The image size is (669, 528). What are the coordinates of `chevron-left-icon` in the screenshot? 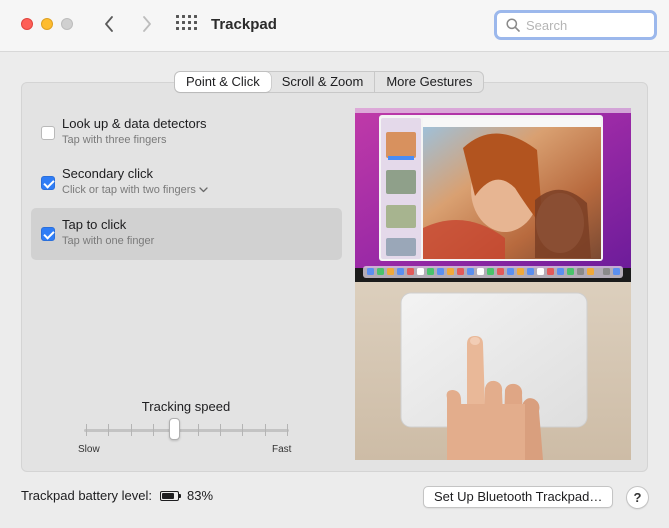 It's located at (109, 24).